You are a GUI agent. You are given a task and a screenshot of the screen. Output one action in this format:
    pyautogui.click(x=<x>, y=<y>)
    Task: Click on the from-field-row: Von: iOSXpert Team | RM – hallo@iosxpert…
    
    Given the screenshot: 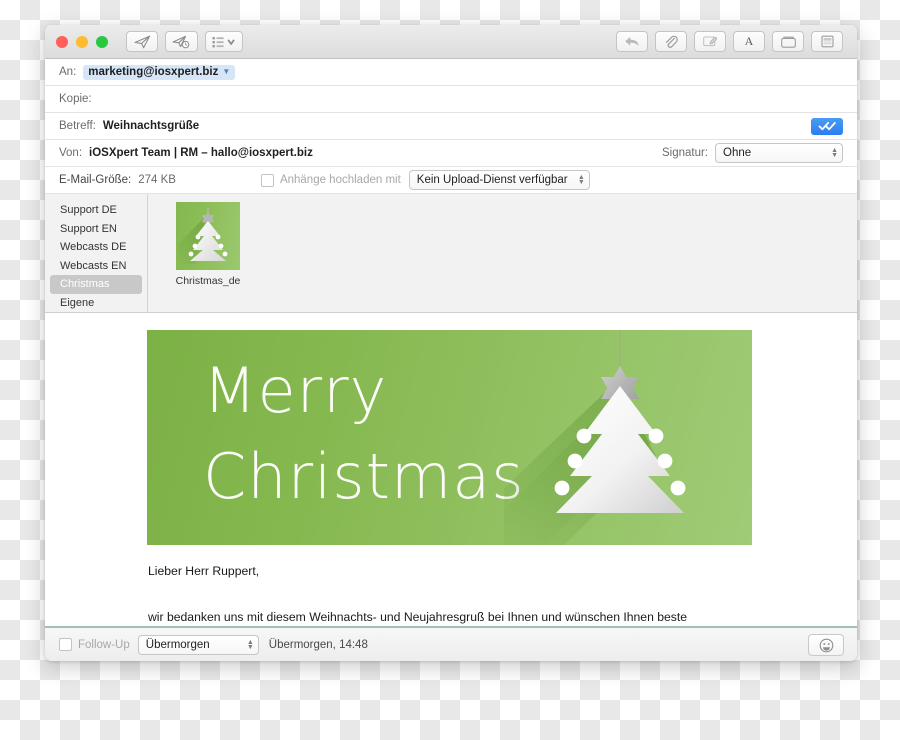 What is the action you would take?
    pyautogui.click(x=451, y=153)
    